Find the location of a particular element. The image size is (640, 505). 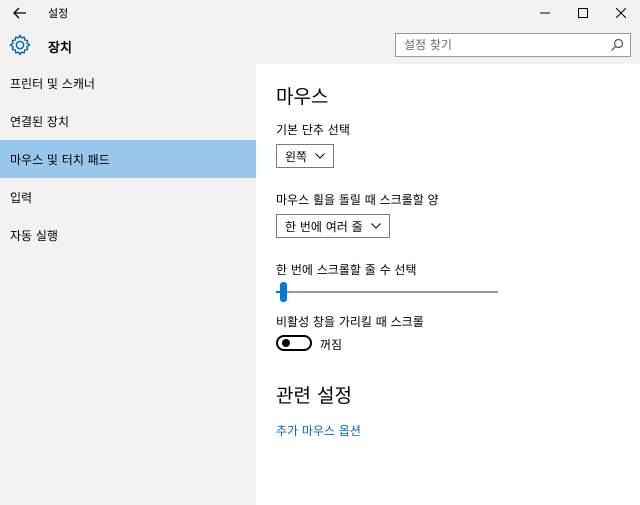

lines-slider-track is located at coordinates (387, 292).